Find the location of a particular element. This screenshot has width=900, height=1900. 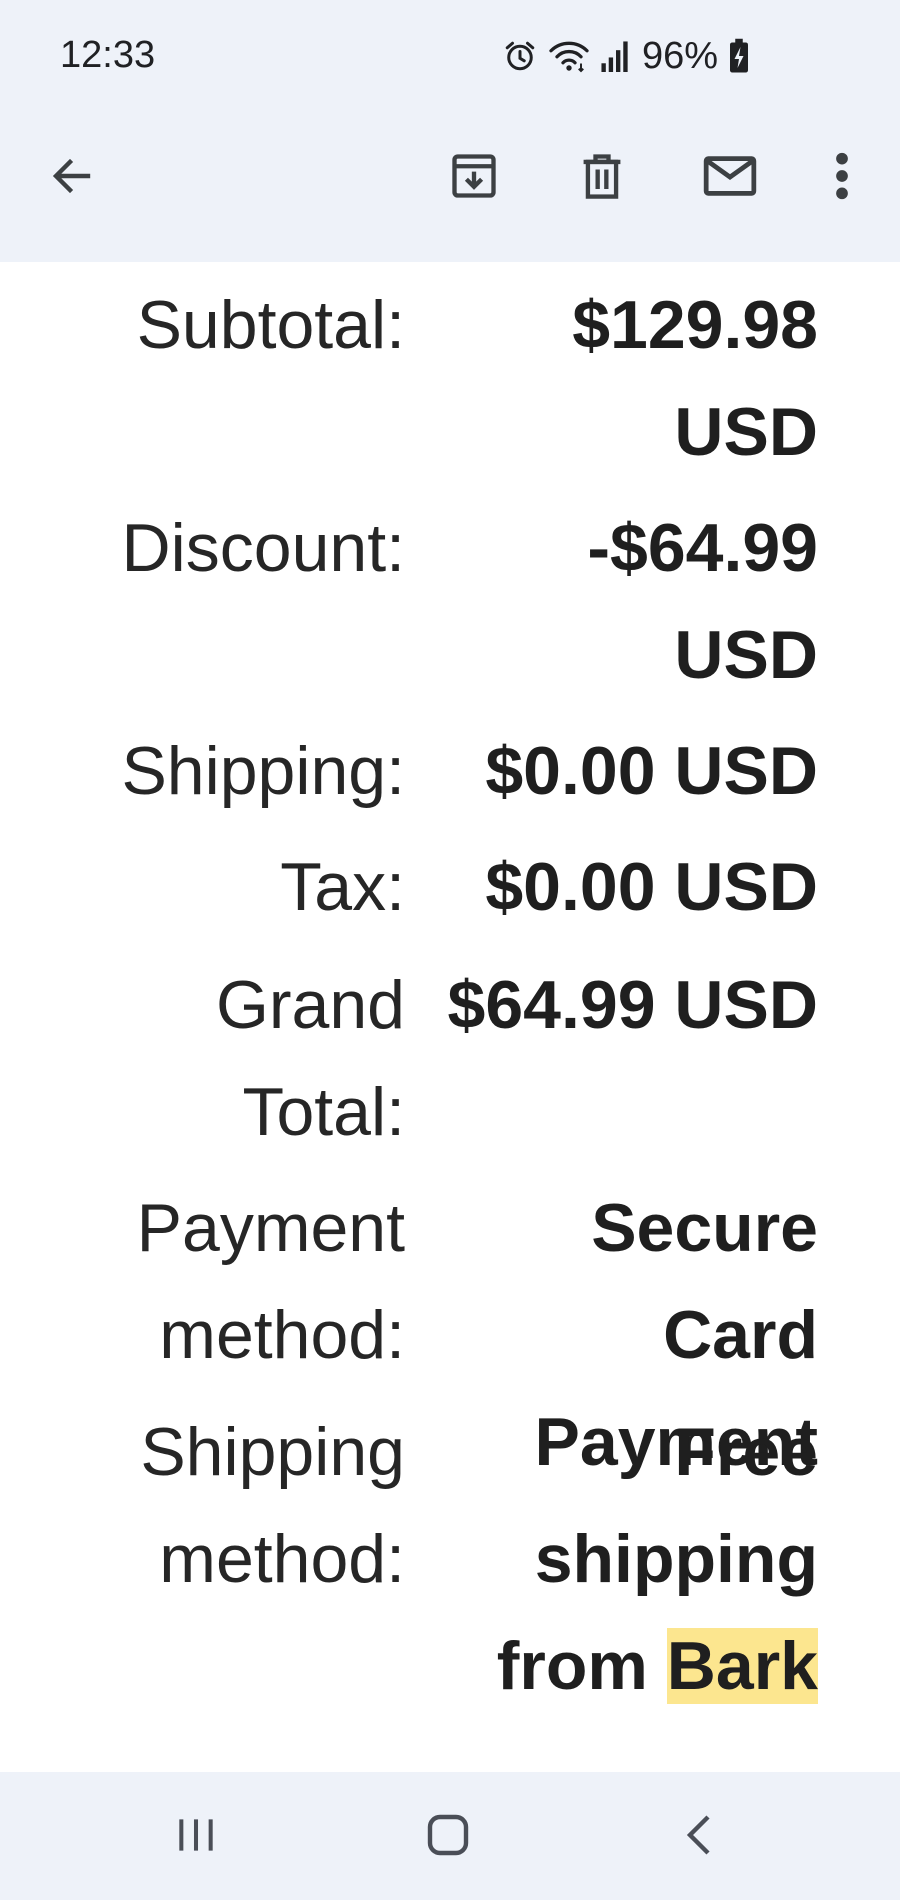

payment-method-value-line1: Secure Card is located at coordinates (704, 1281).